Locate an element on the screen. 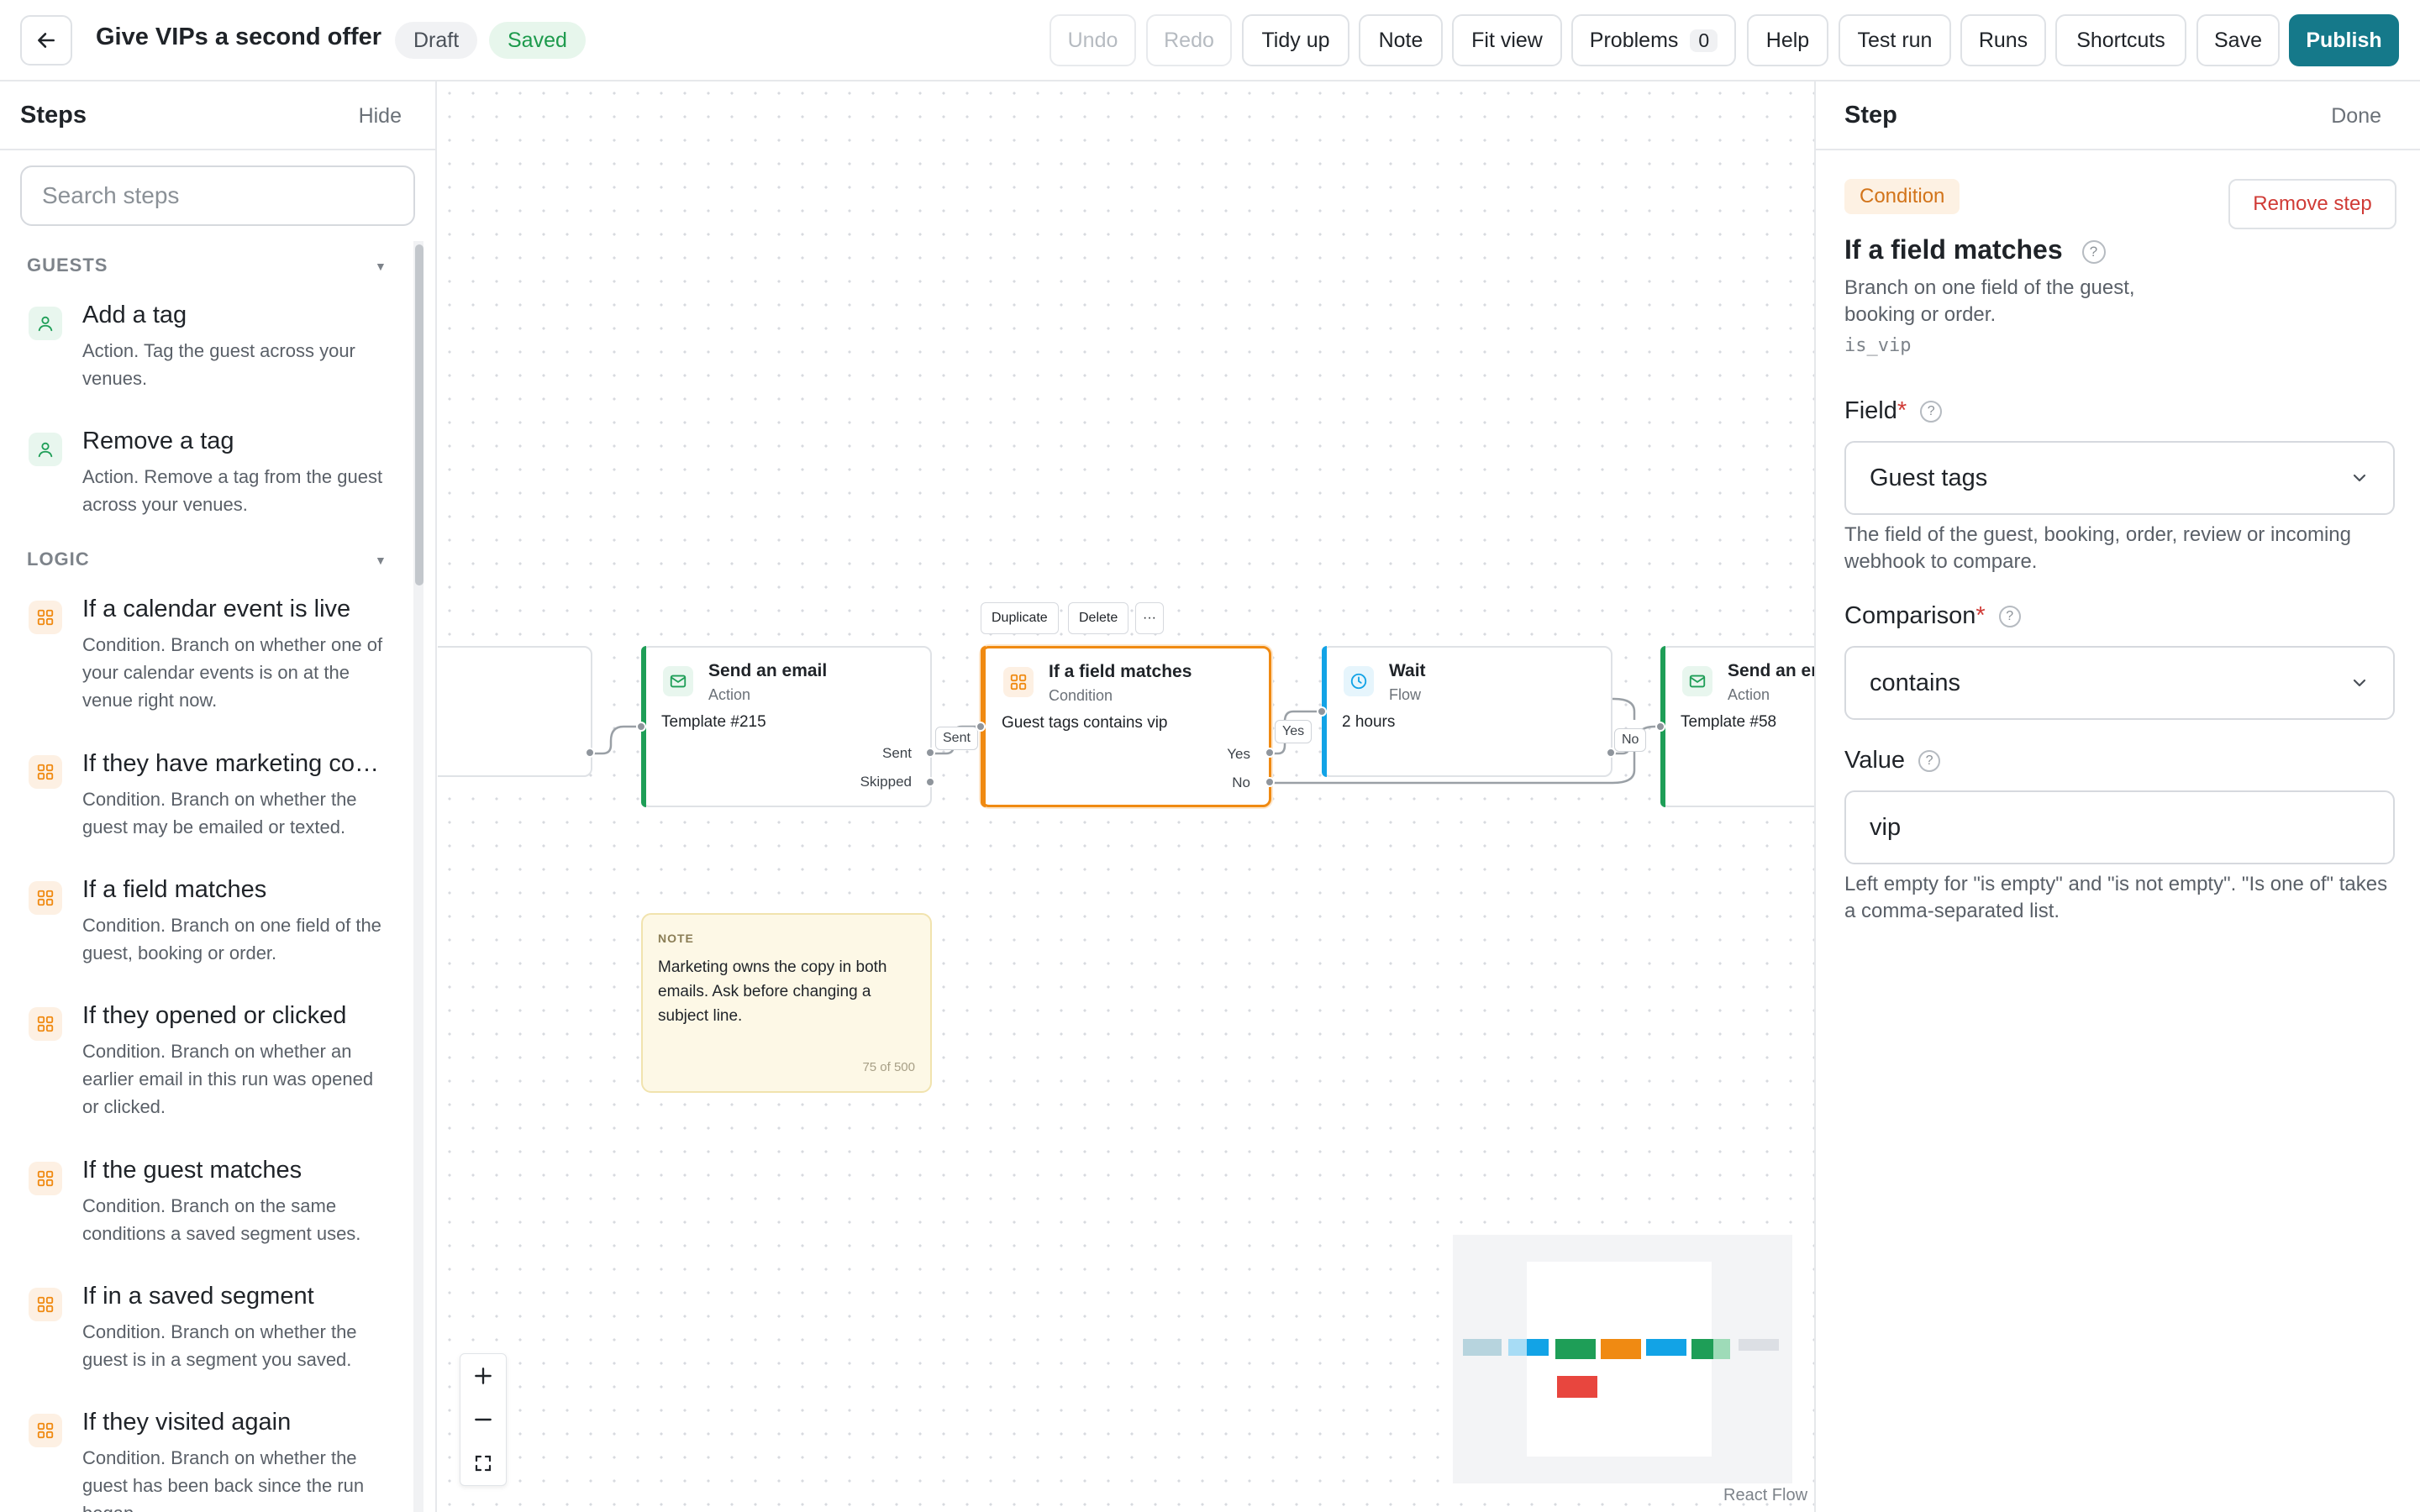 This screenshot has height=1512, width=2420. save-button: Save is located at coordinates (2238, 40).